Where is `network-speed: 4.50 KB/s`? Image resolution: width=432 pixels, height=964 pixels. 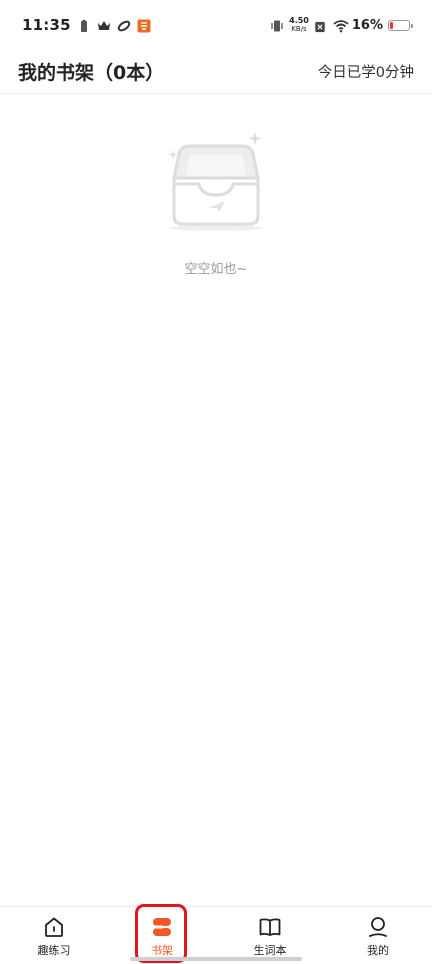
network-speed: 4.50 KB/s is located at coordinates (299, 25).